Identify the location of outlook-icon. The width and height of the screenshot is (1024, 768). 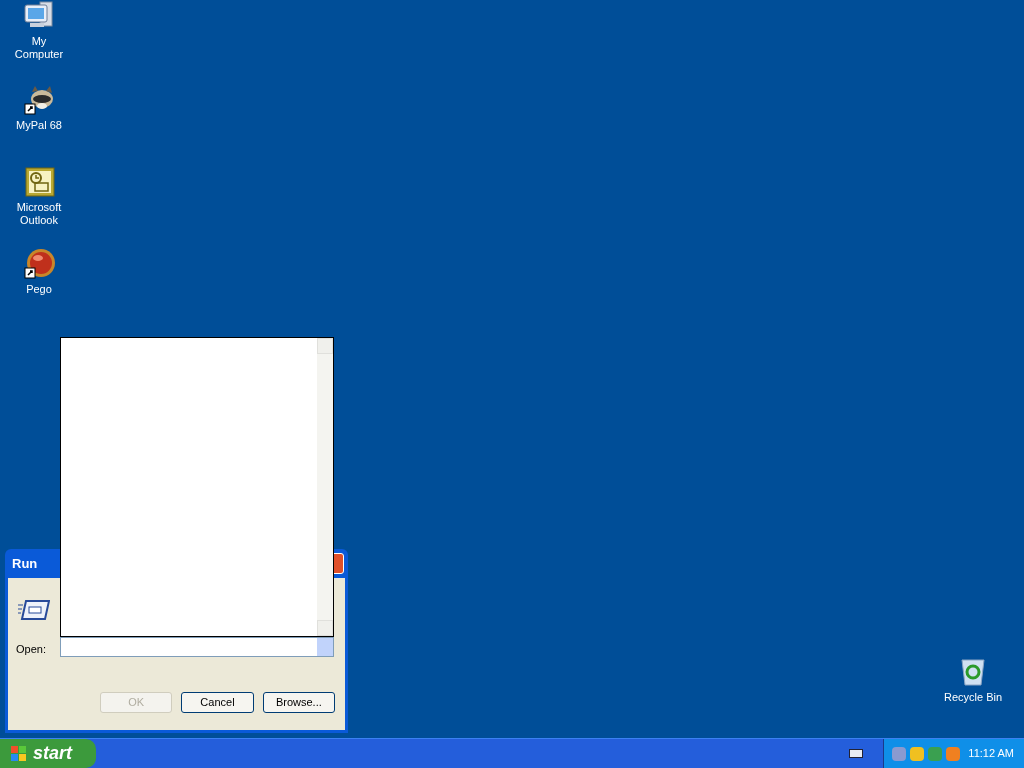
(39, 182).